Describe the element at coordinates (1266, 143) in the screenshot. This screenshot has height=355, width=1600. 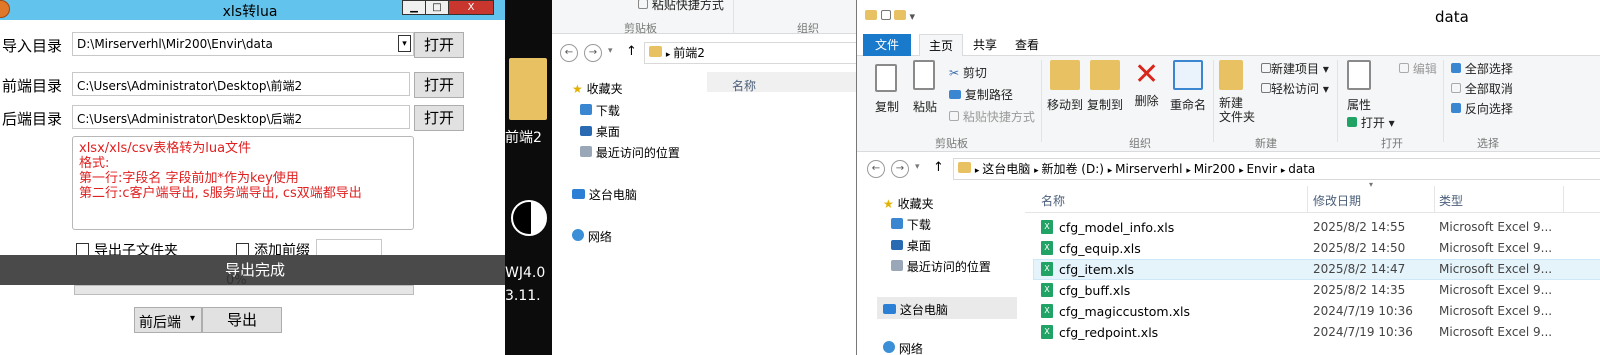
I see `group-label: 新建` at that location.